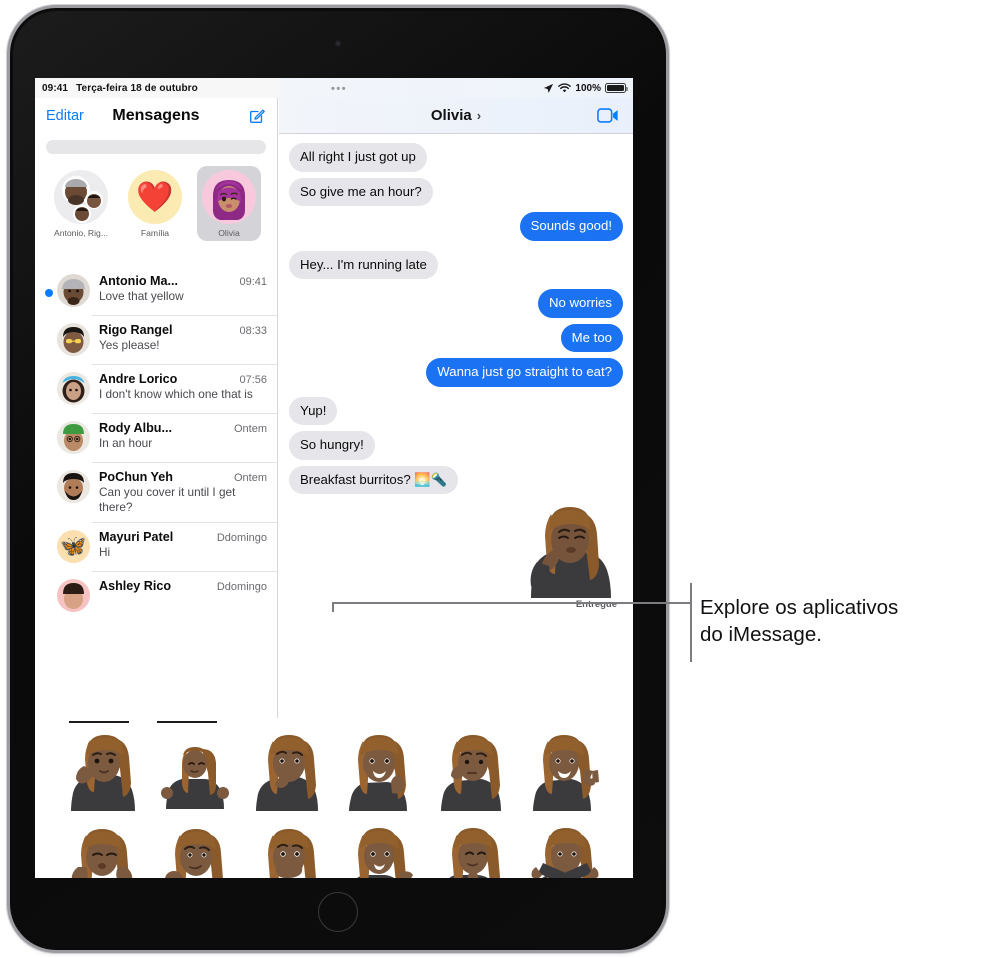 The image size is (990, 958). Describe the element at coordinates (194, 853) in the screenshot. I see `memoji-smirk-fist-icon` at that location.